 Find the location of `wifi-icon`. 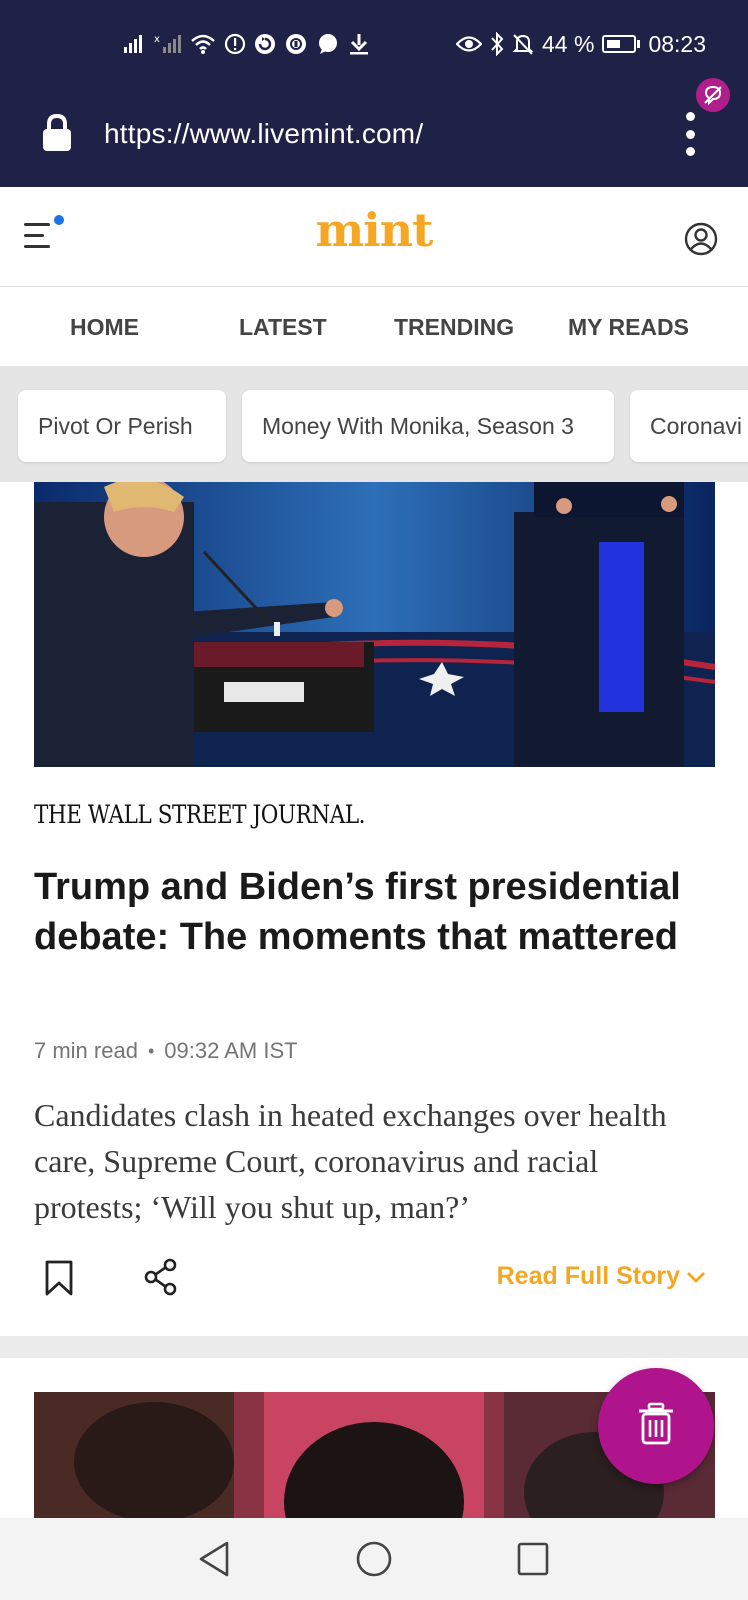

wifi-icon is located at coordinates (203, 44).